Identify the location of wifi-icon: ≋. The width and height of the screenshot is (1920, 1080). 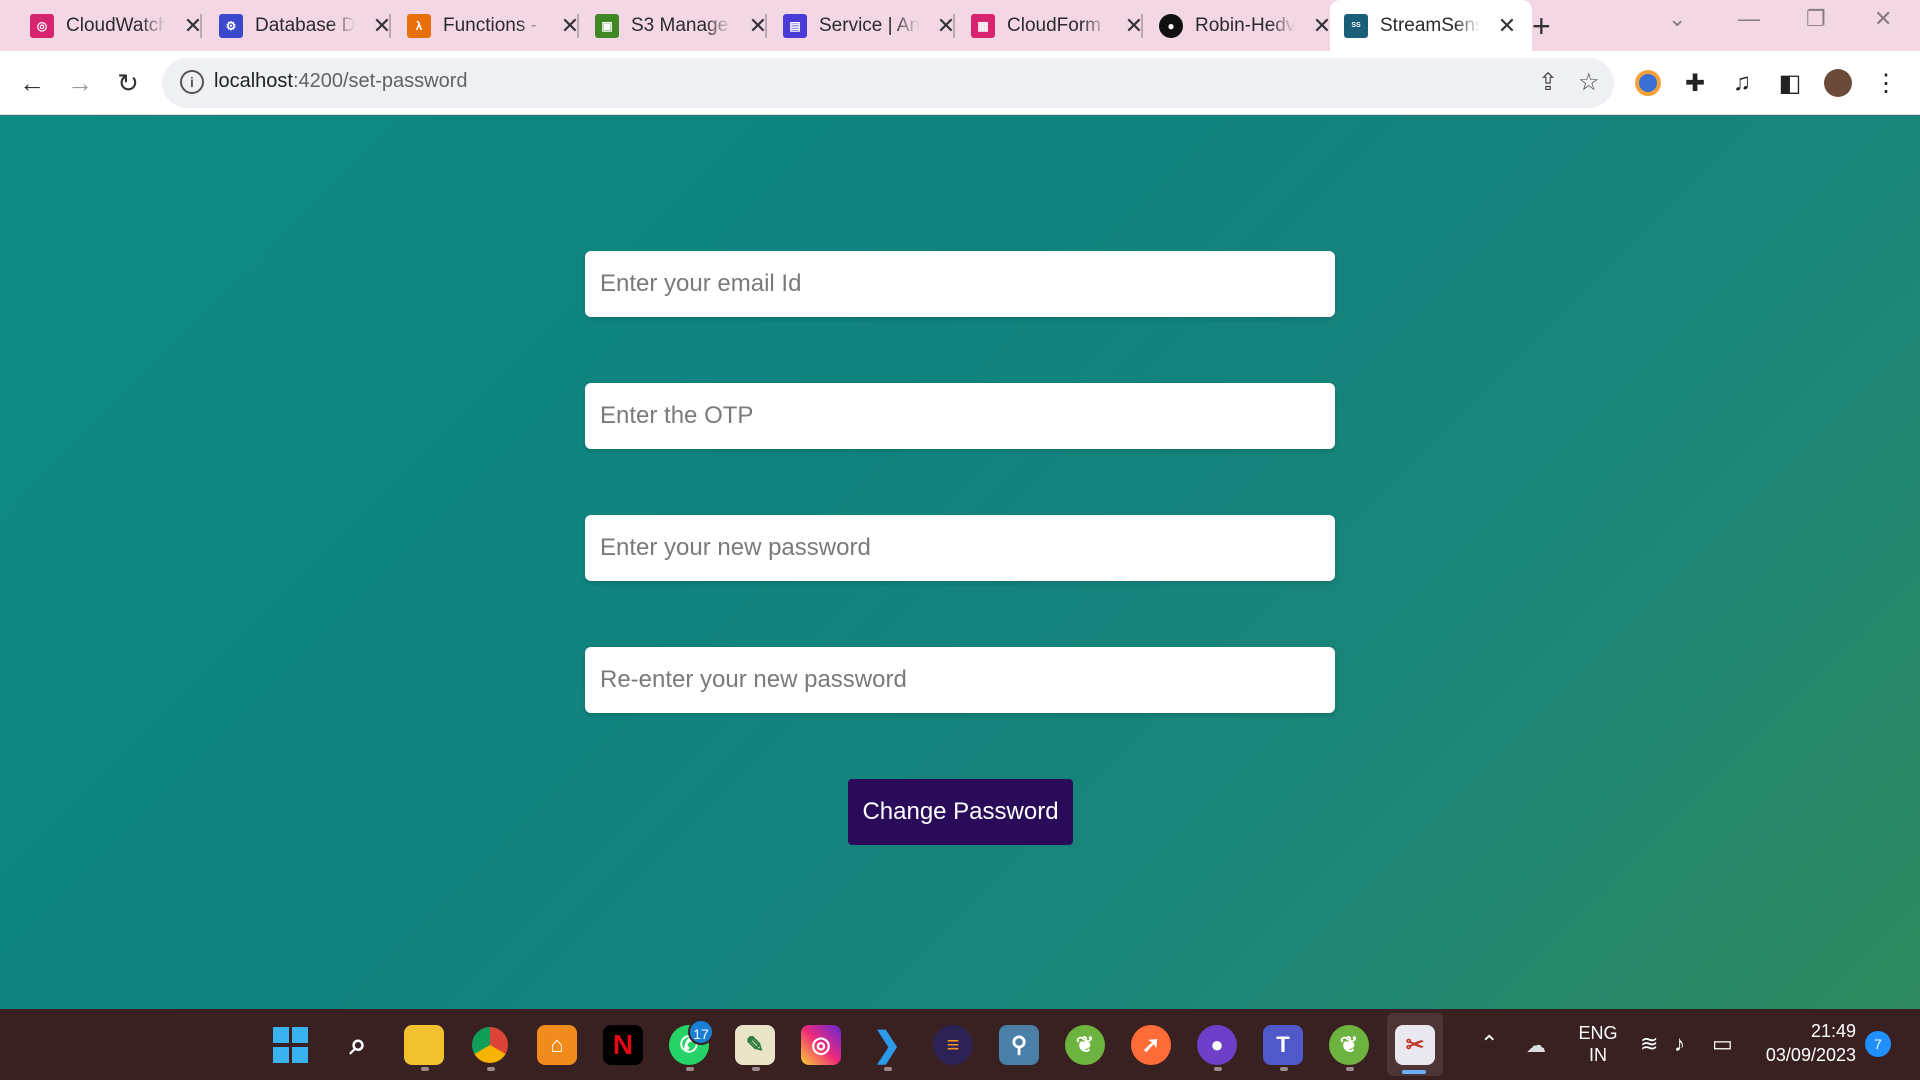
(1649, 1044).